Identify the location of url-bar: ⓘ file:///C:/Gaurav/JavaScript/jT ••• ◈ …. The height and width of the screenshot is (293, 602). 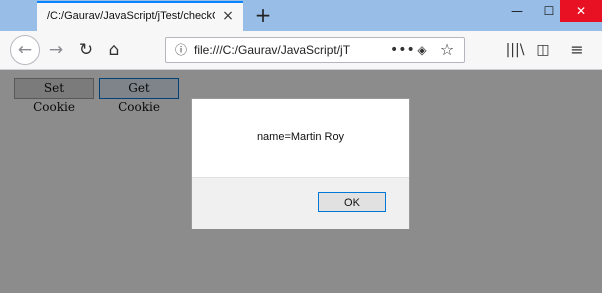
(315, 50).